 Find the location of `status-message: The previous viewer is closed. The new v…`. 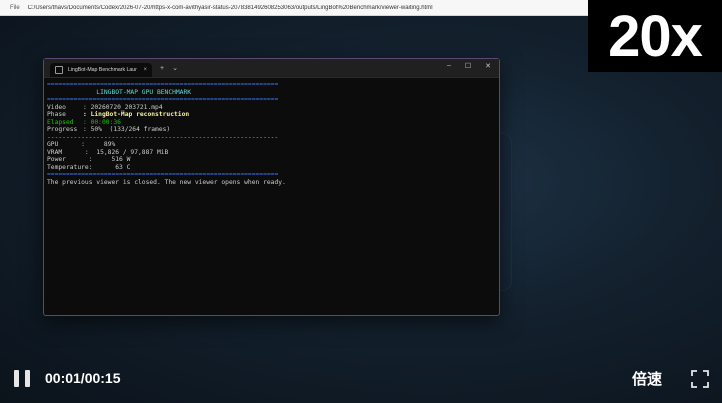

status-message: The previous viewer is closed. The new v… is located at coordinates (166, 182).